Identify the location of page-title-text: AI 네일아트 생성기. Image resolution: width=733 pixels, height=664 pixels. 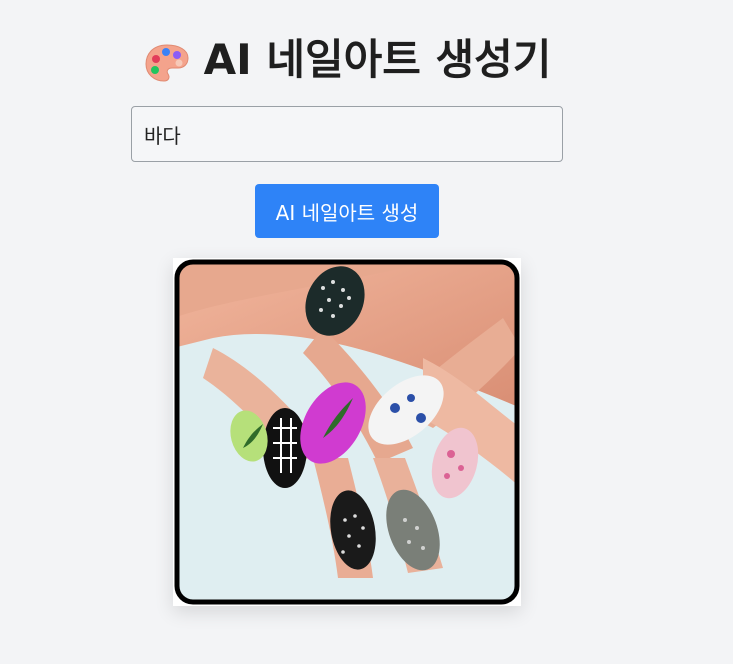
(377, 59).